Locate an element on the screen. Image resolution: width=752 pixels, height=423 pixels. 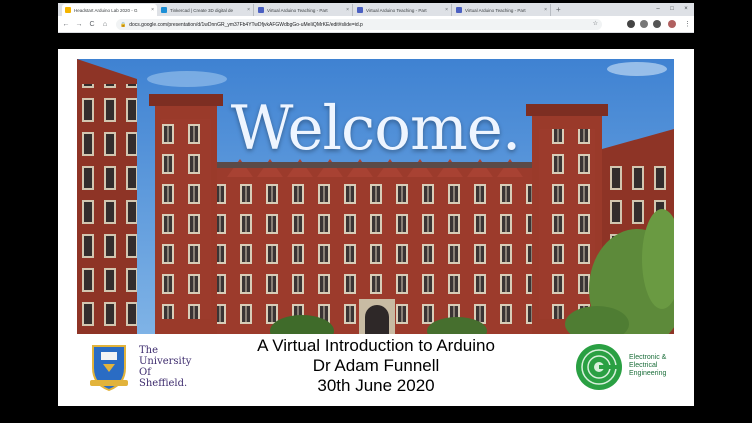
eee-department-logo is located at coordinates (599, 367).